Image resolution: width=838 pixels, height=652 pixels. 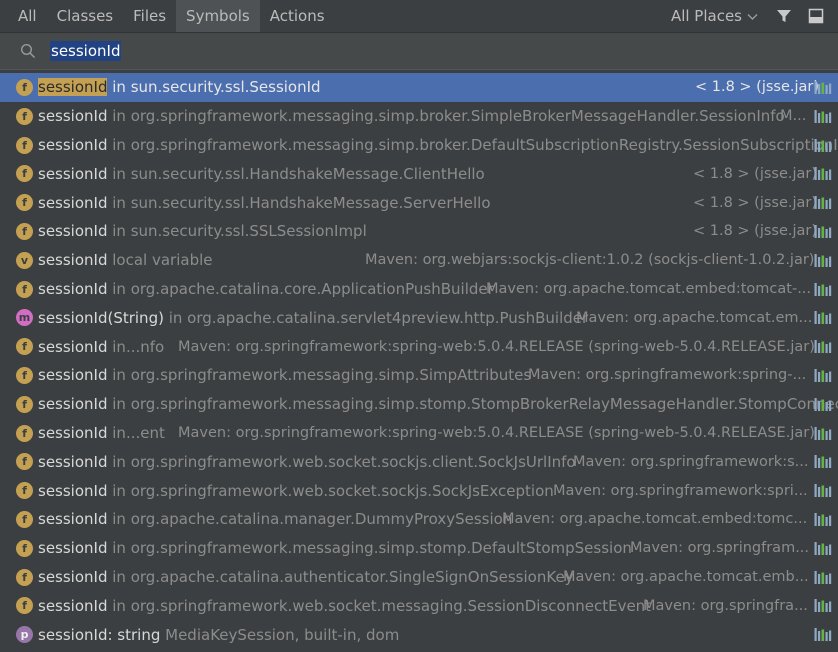 I want to click on pin-window-button, so click(x=819, y=16).